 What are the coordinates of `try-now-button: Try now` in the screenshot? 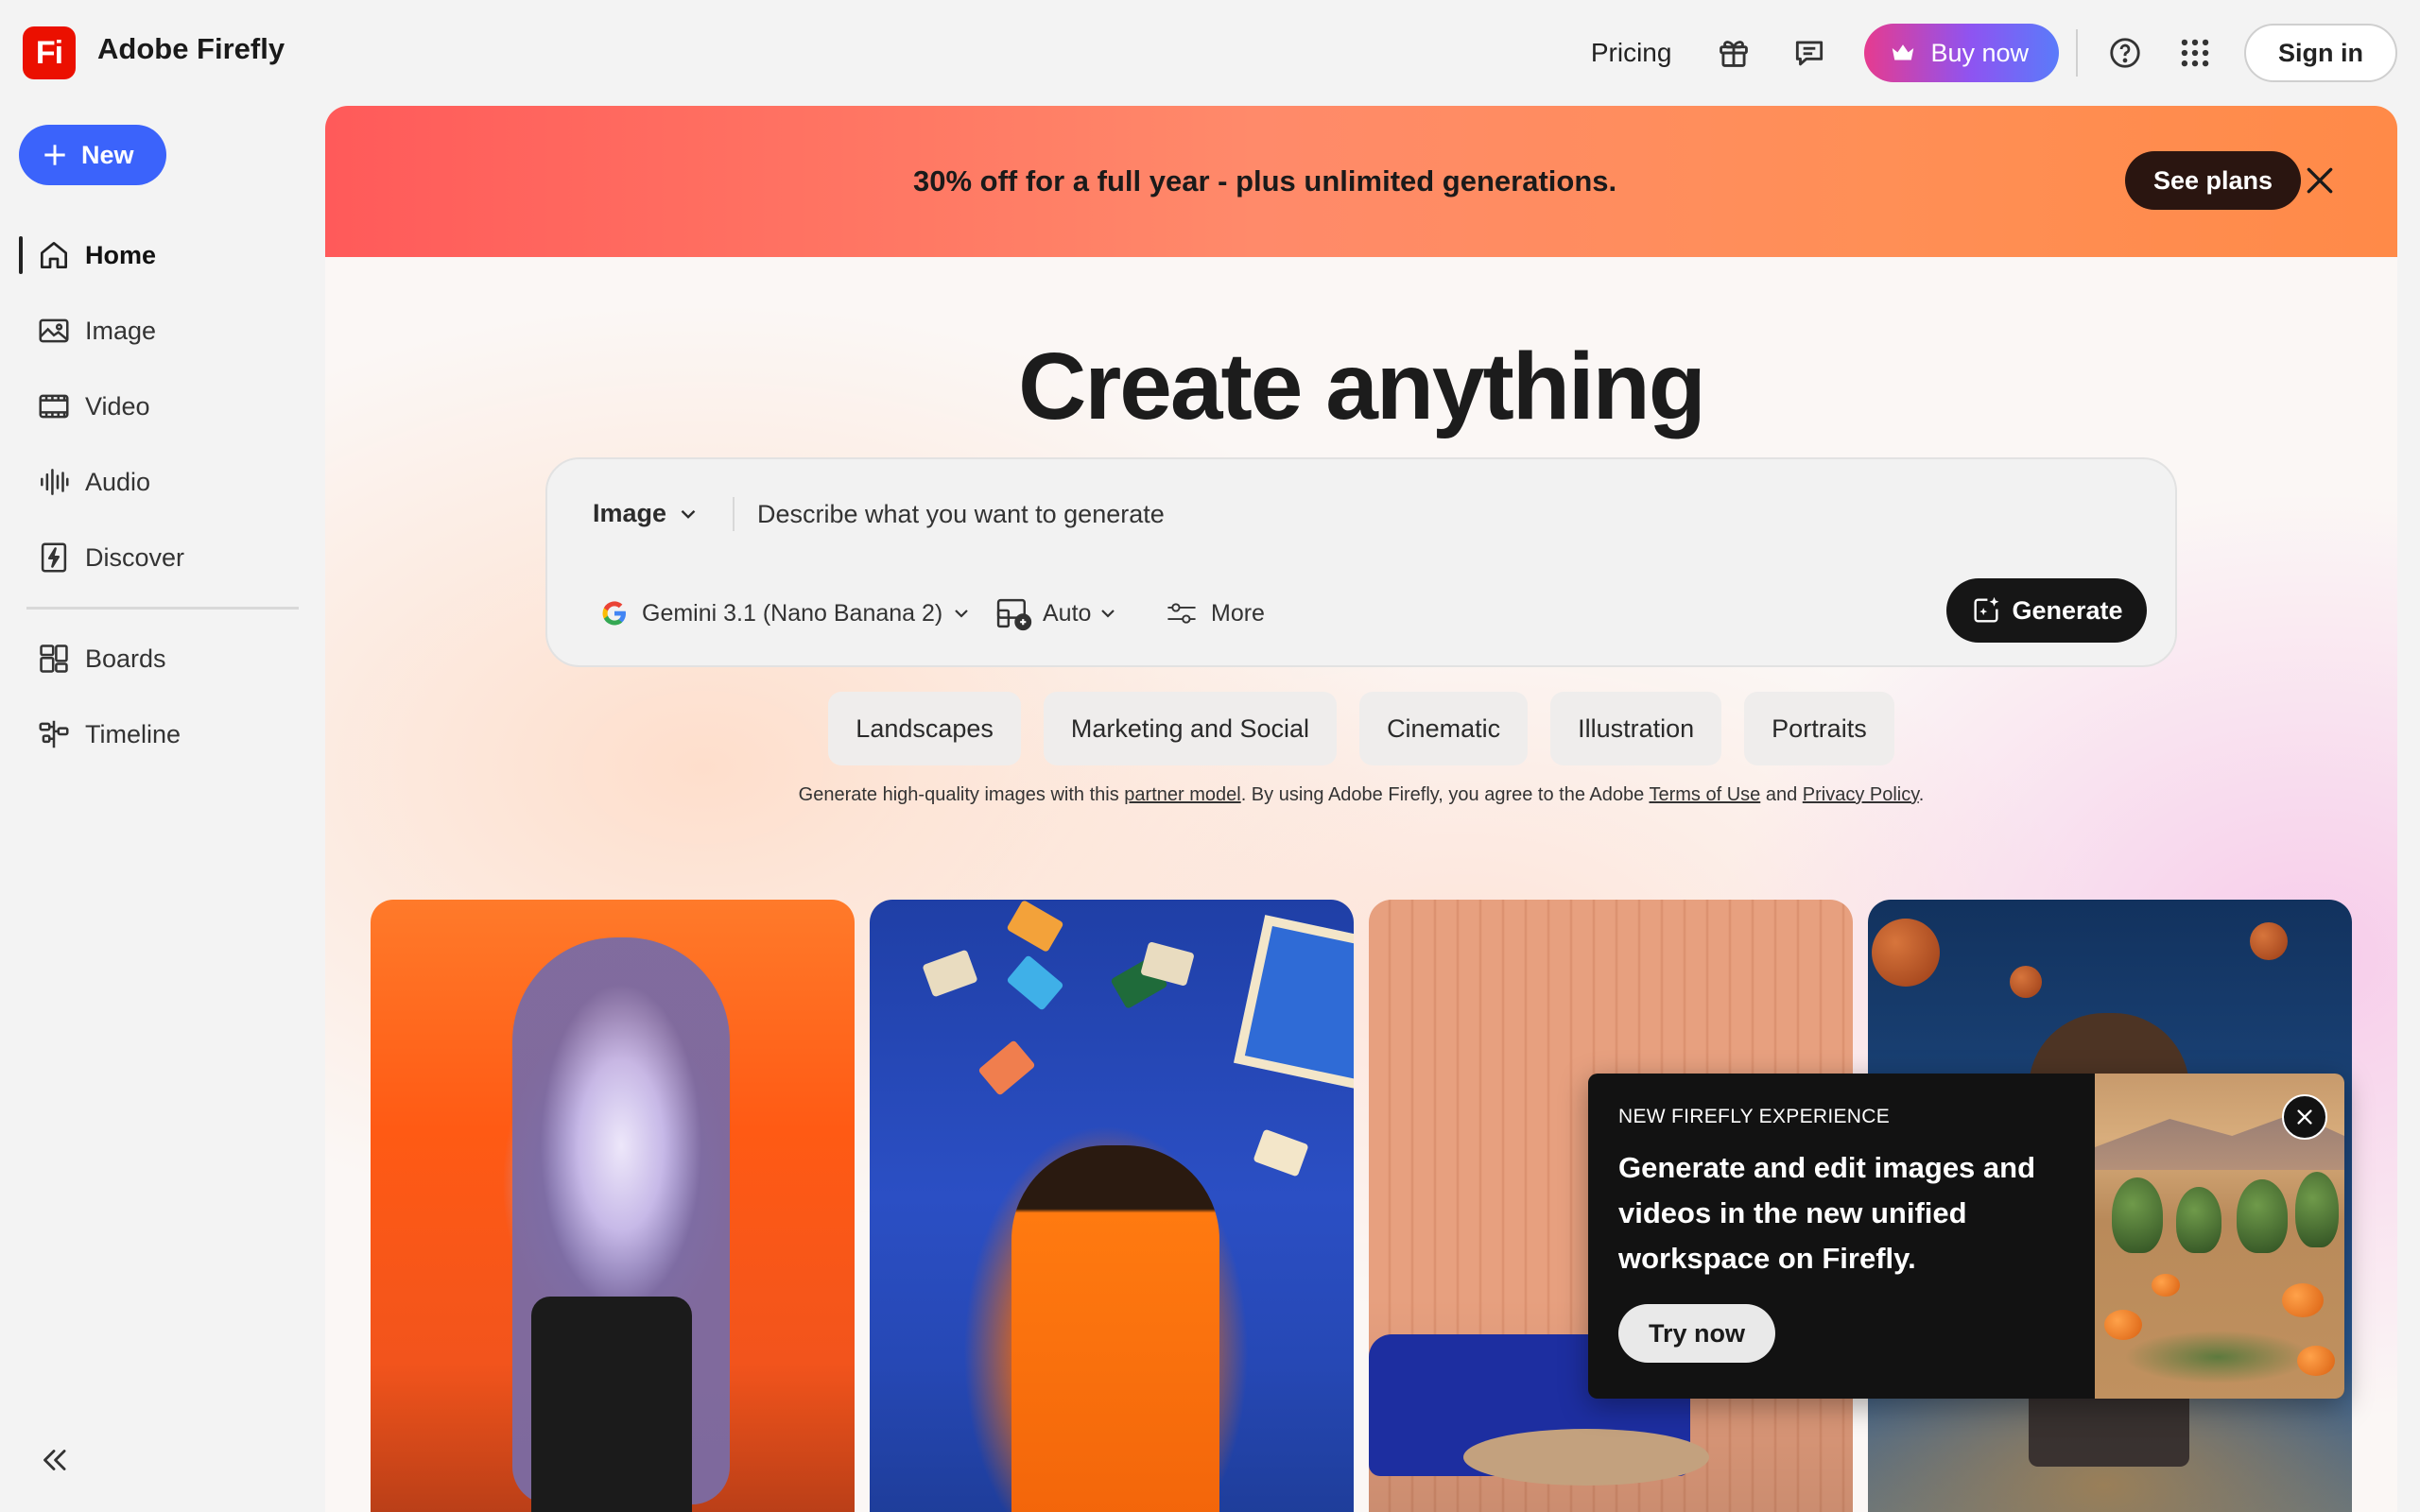 It's located at (1697, 1333).